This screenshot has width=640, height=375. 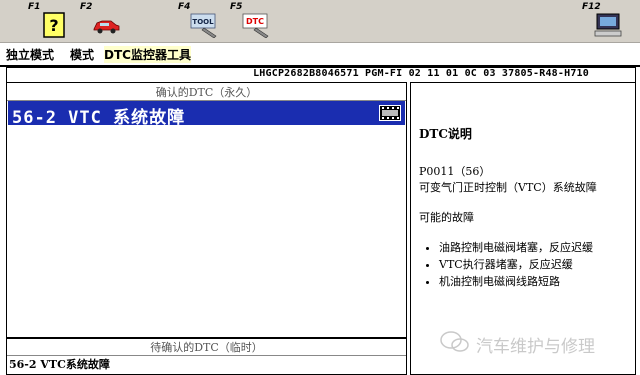 What do you see at coordinates (591, 7) in the screenshot?
I see `f12-label: F12` at bounding box center [591, 7].